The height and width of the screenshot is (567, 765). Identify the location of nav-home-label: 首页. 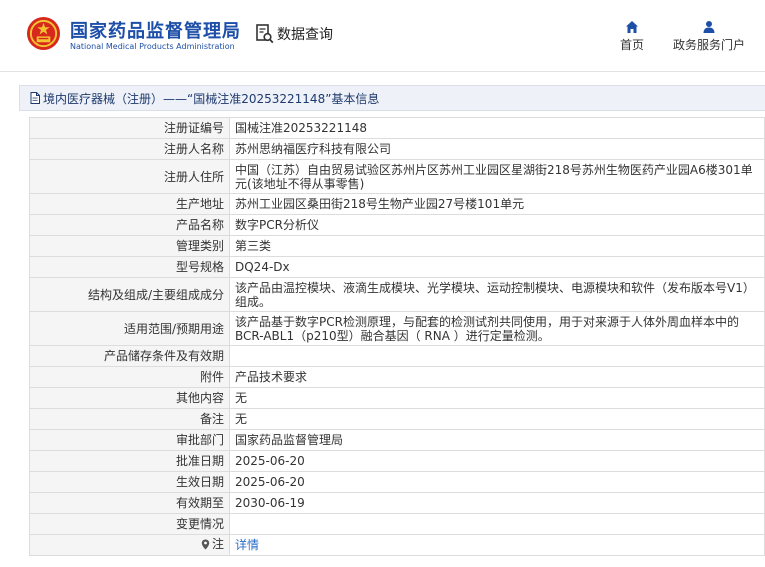
(631, 45).